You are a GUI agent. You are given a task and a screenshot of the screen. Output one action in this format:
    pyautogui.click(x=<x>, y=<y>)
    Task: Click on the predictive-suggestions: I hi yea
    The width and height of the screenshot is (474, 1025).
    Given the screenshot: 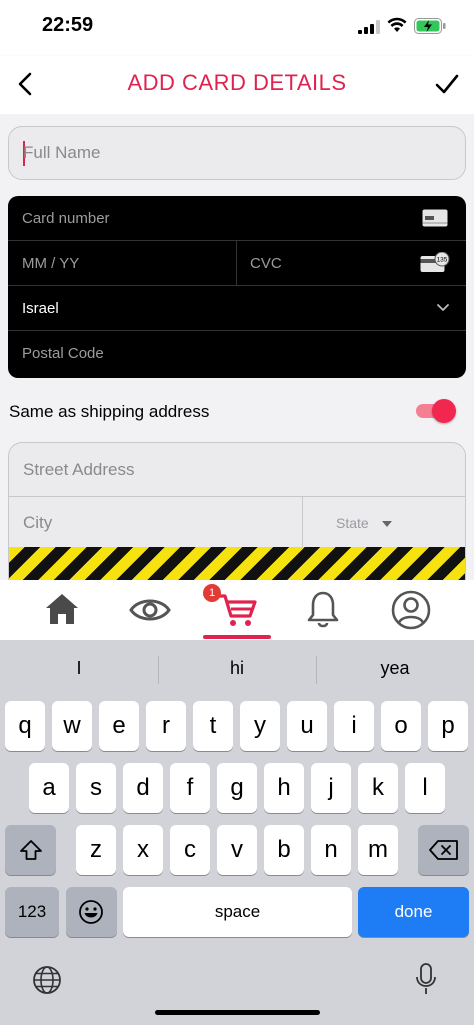 What is the action you would take?
    pyautogui.click(x=237, y=668)
    